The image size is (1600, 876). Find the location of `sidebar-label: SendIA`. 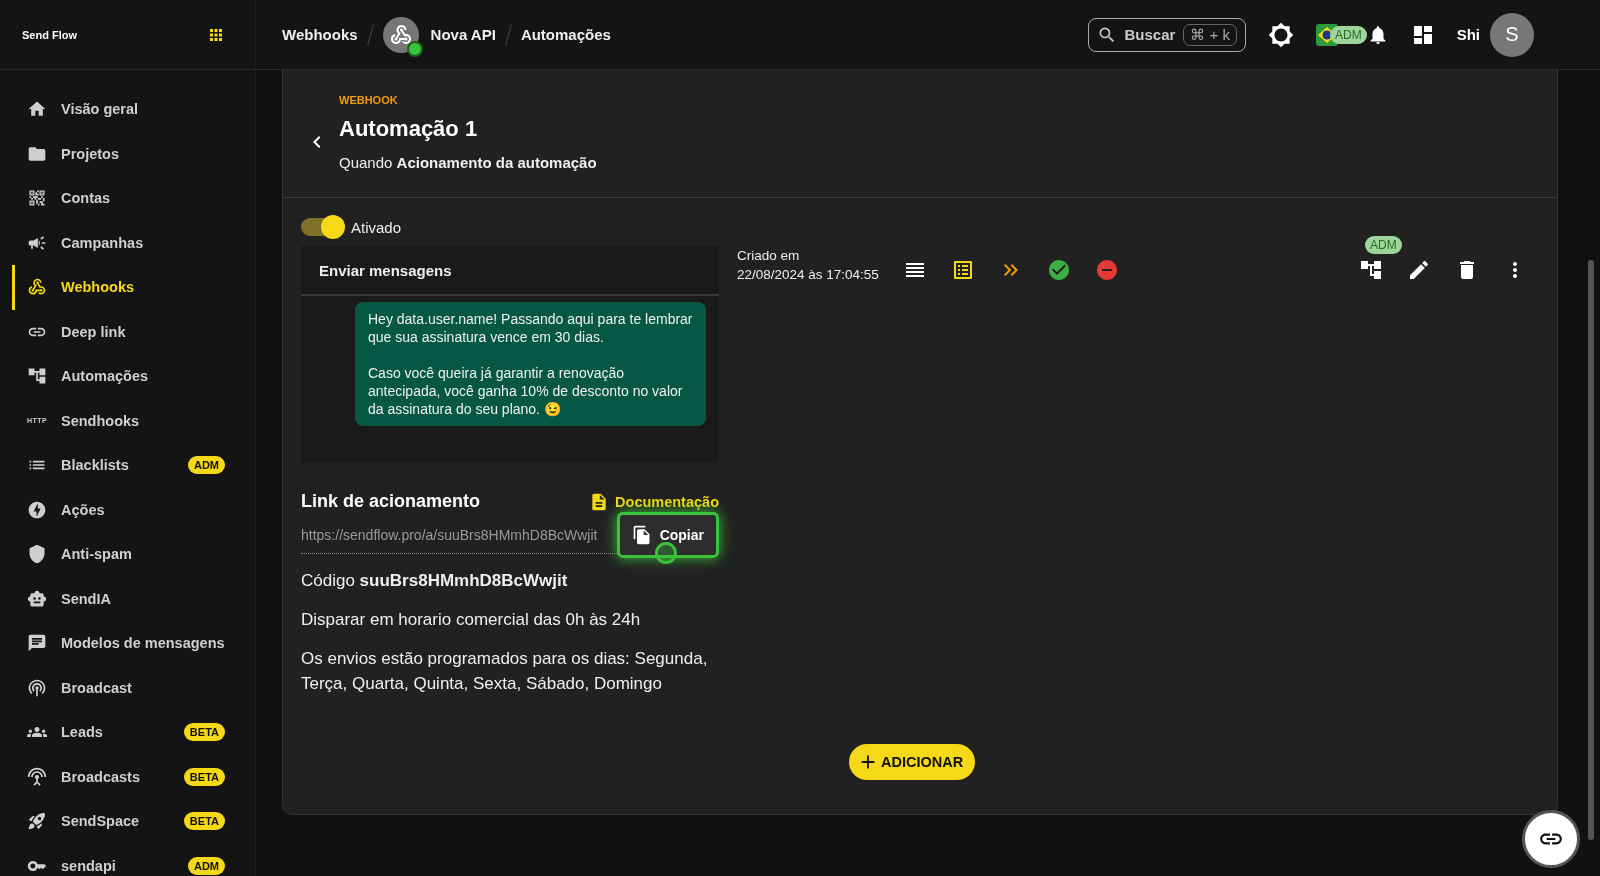

sidebar-label: SendIA is located at coordinates (86, 598).